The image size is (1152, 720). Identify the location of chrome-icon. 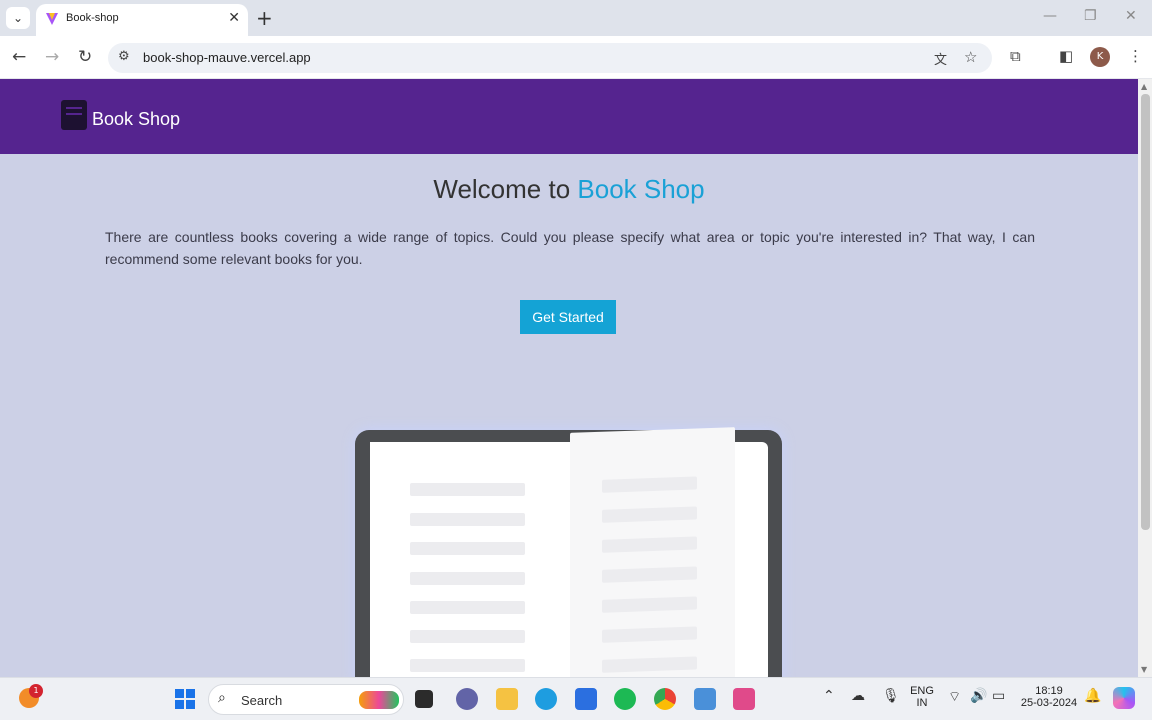
(665, 699).